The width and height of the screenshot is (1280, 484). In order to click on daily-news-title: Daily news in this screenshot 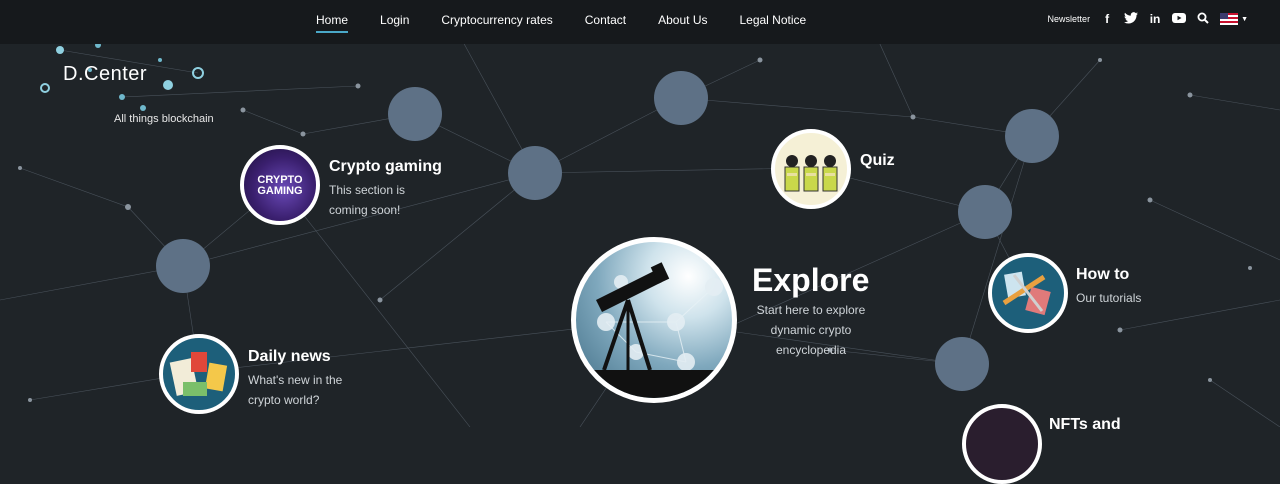, I will do `click(289, 357)`.